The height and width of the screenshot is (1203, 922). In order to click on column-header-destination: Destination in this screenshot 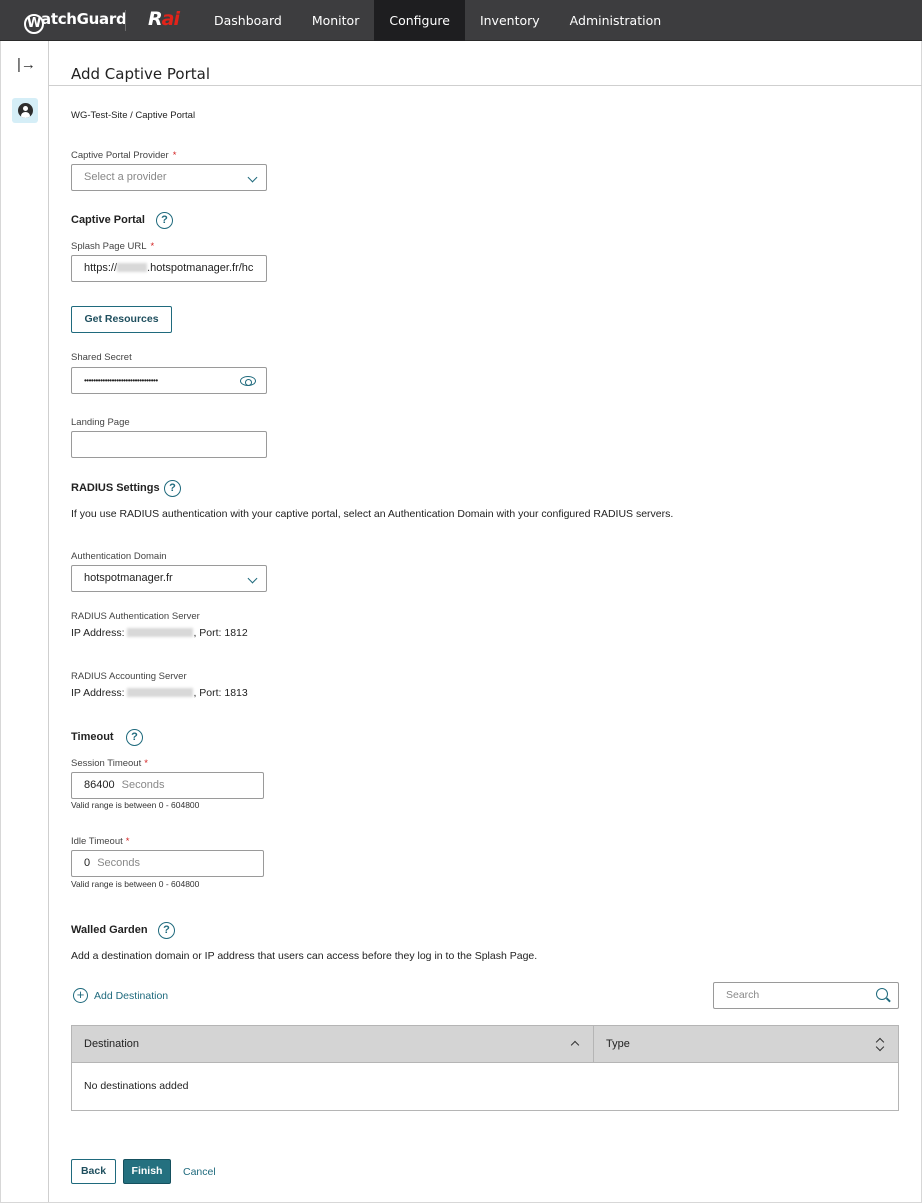, I will do `click(111, 1044)`.